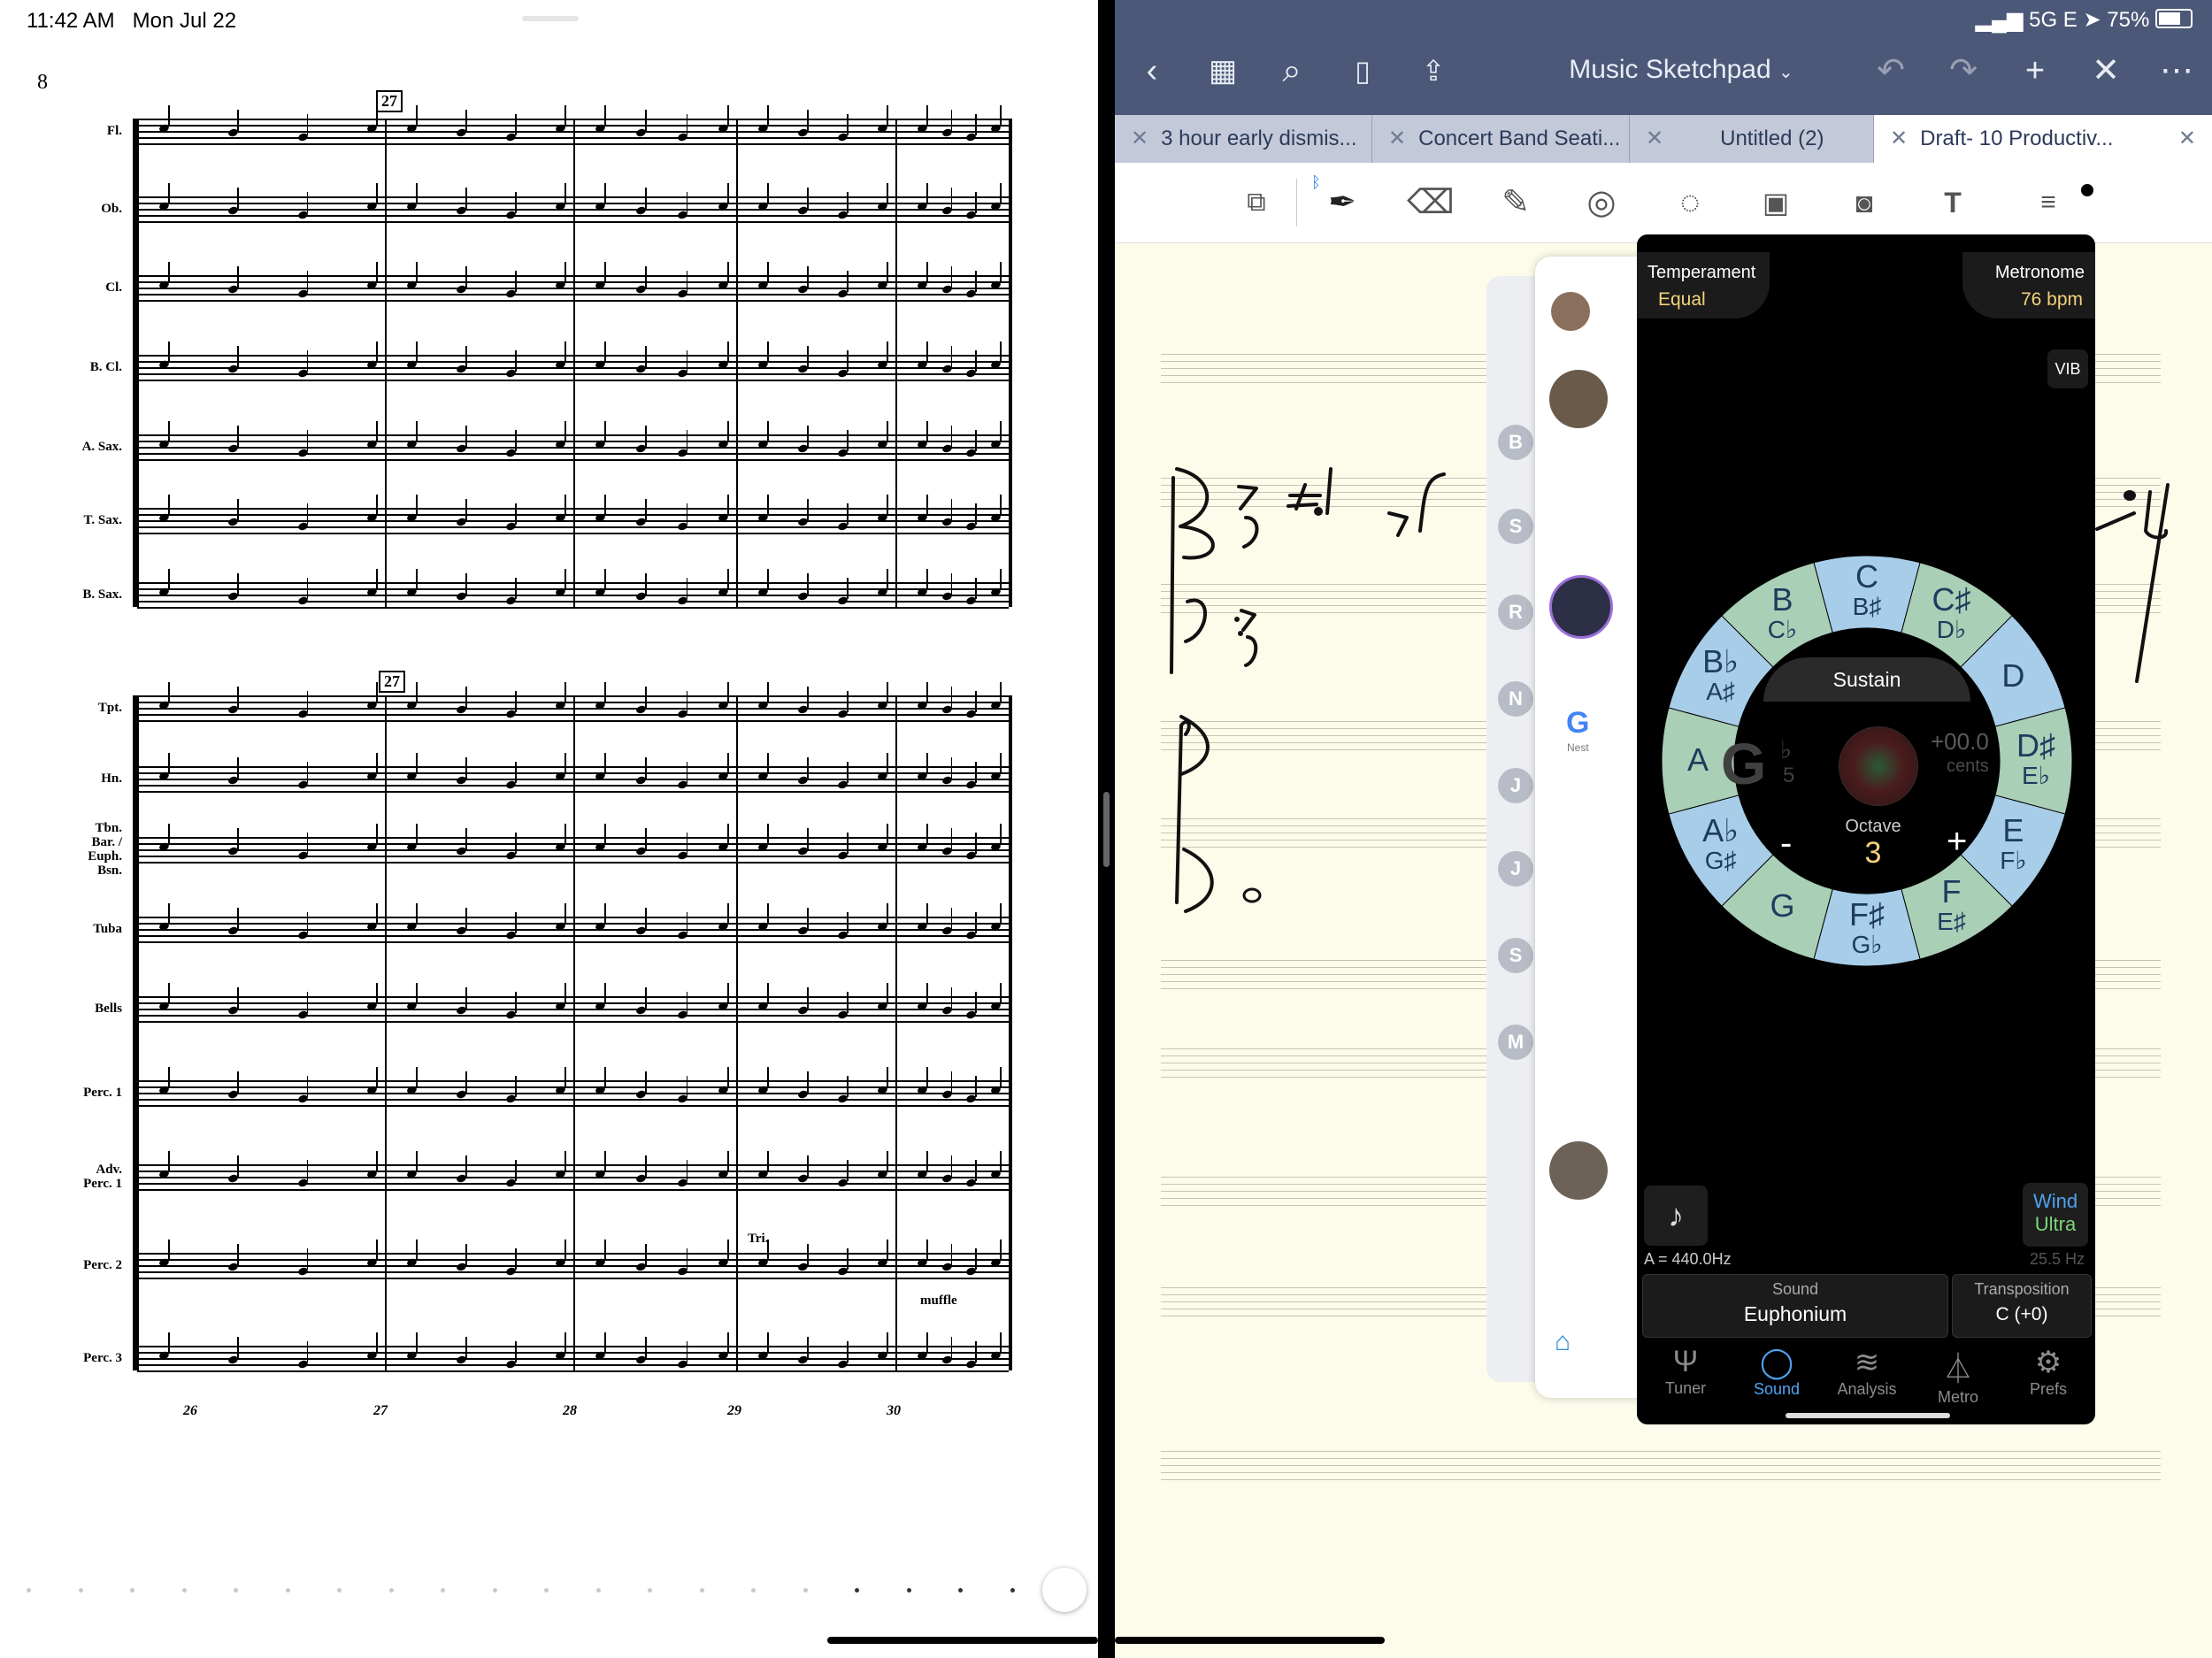 The width and height of the screenshot is (2212, 1658). What do you see at coordinates (1570, 312) in the screenshot?
I see `profile-avatar` at bounding box center [1570, 312].